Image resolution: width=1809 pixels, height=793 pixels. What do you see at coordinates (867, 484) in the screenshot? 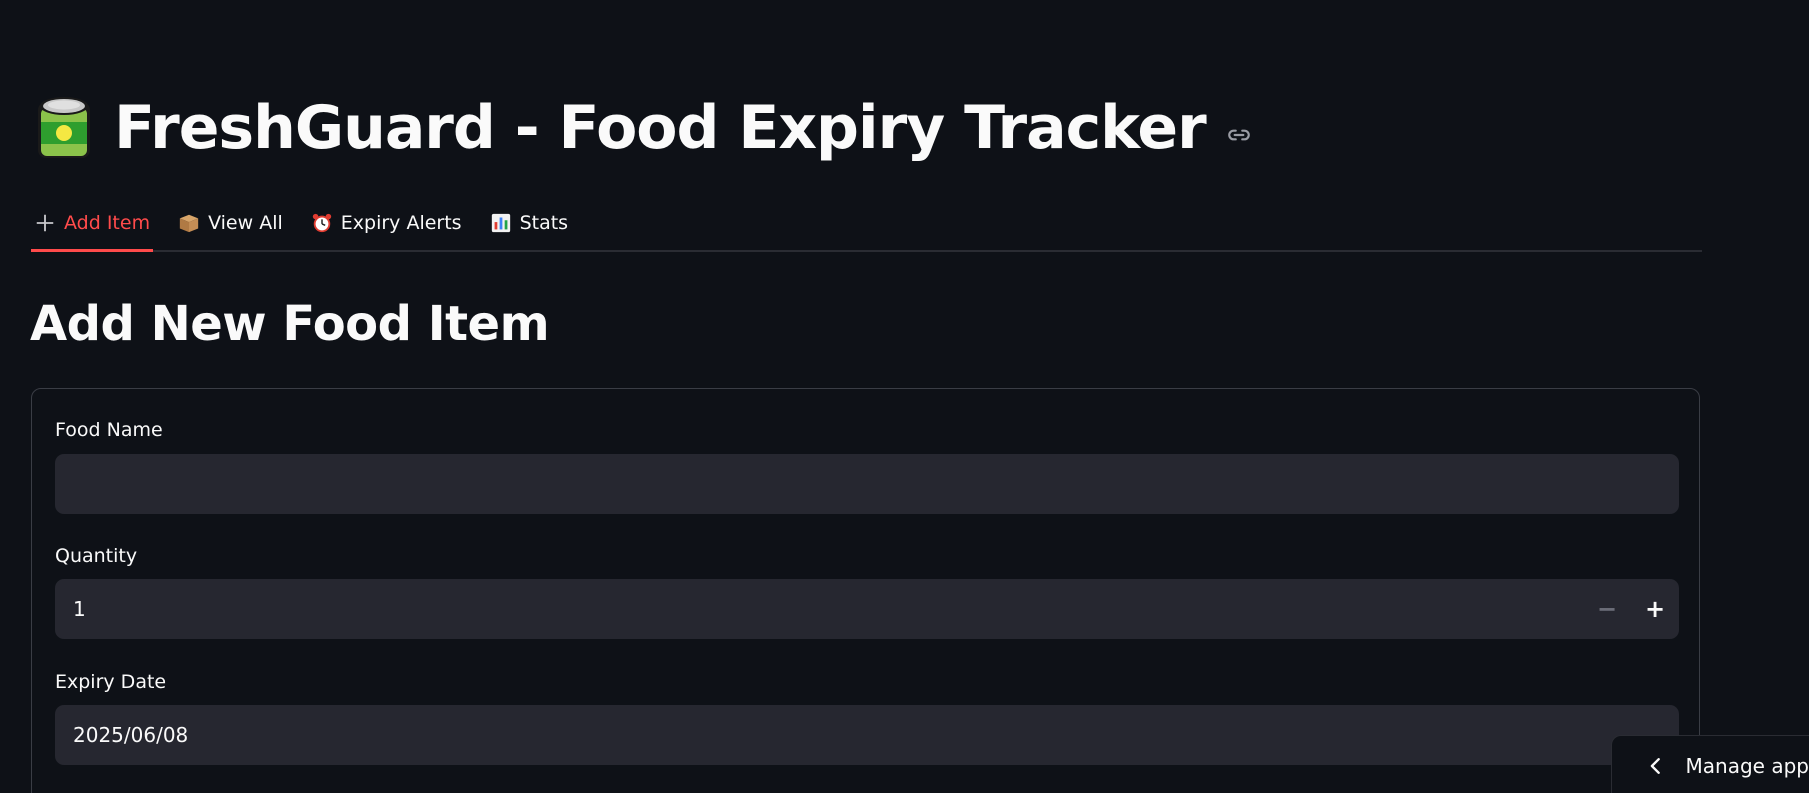
I see `food-name-input` at bounding box center [867, 484].